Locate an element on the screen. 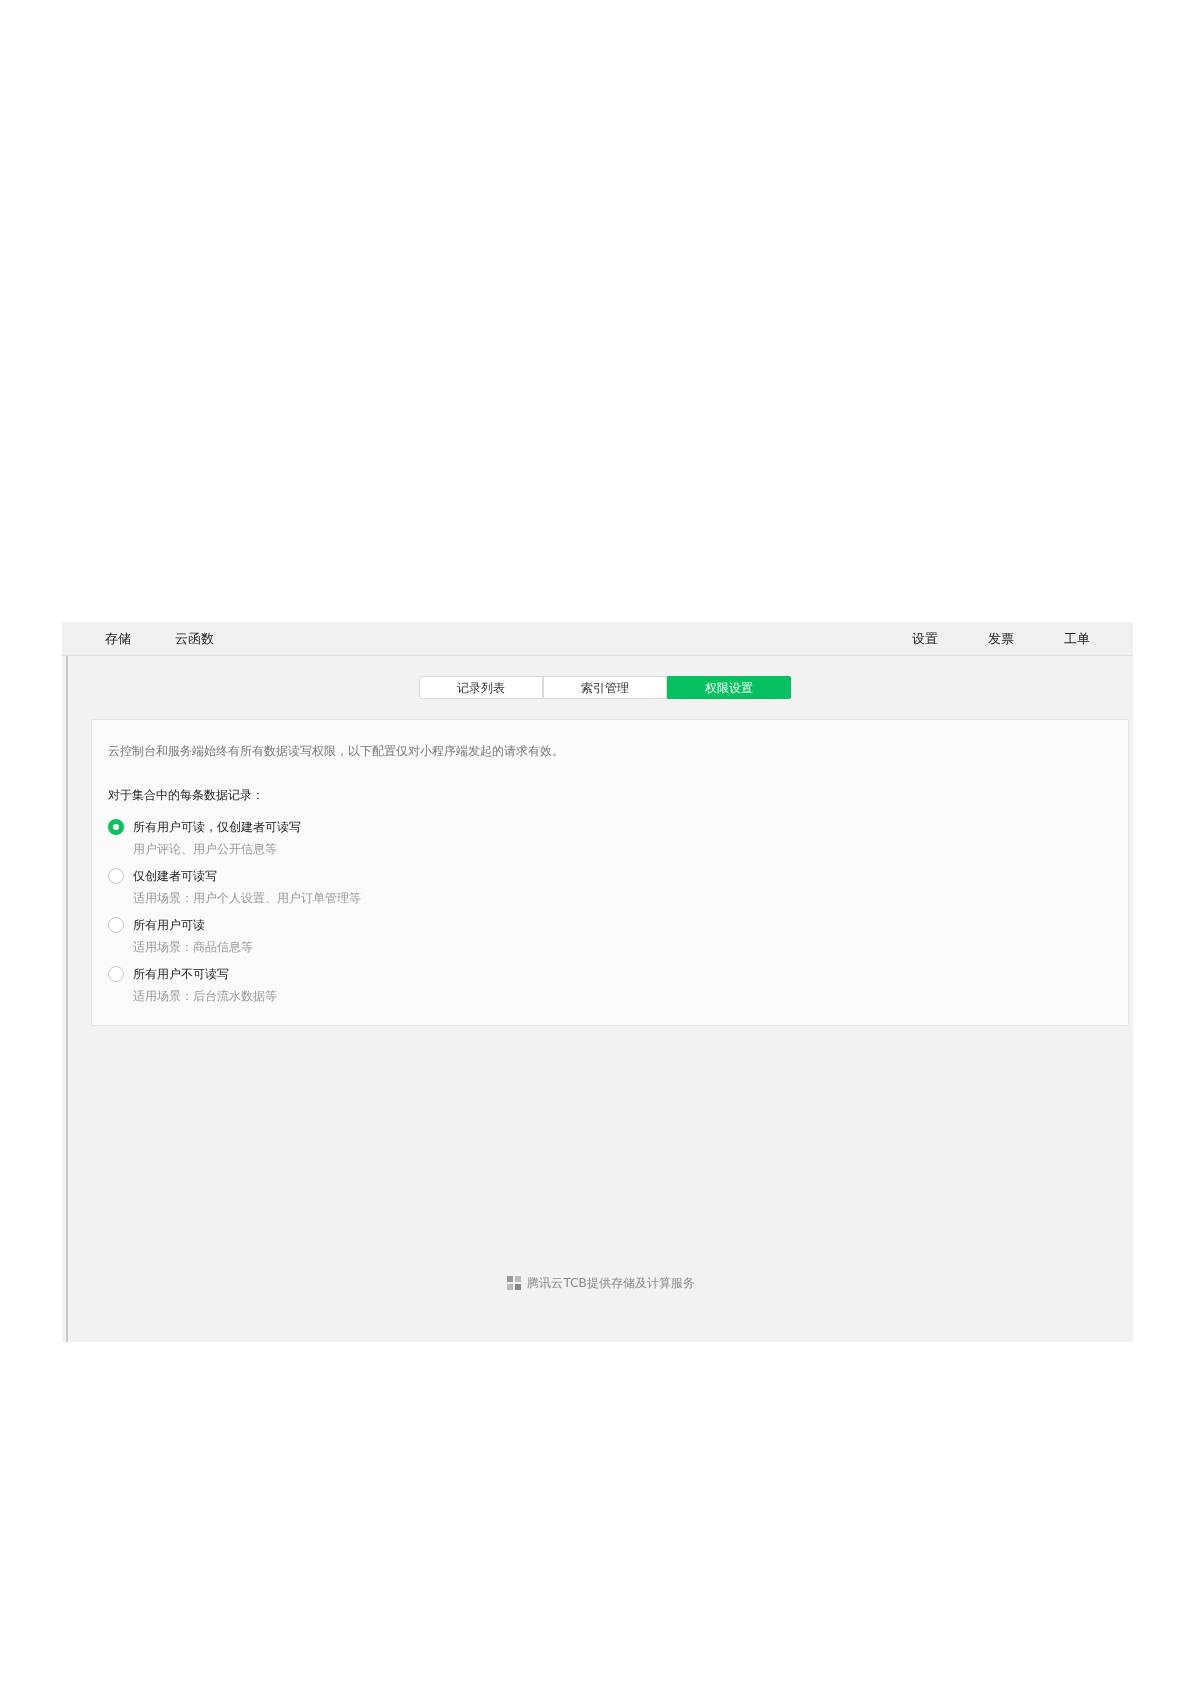 This screenshot has width=1191, height=1685. option-hint: 用户评论、用户公开信息等 is located at coordinates (205, 849).